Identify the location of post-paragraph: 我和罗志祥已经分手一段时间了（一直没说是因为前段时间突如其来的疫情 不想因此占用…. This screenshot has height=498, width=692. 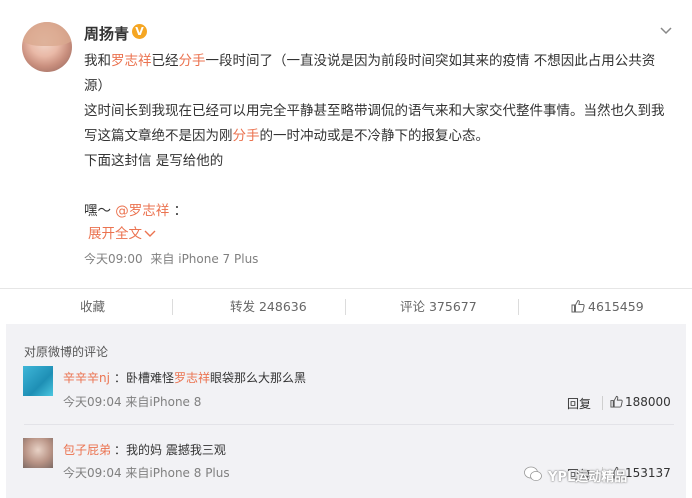
(376, 74).